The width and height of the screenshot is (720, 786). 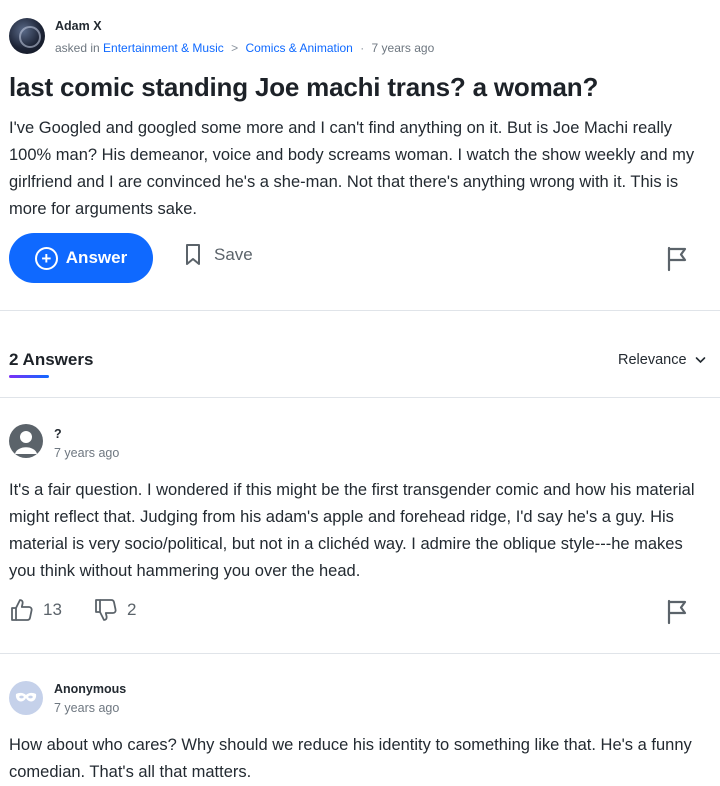 What do you see at coordinates (700, 360) in the screenshot?
I see `chevron-down-icon` at bounding box center [700, 360].